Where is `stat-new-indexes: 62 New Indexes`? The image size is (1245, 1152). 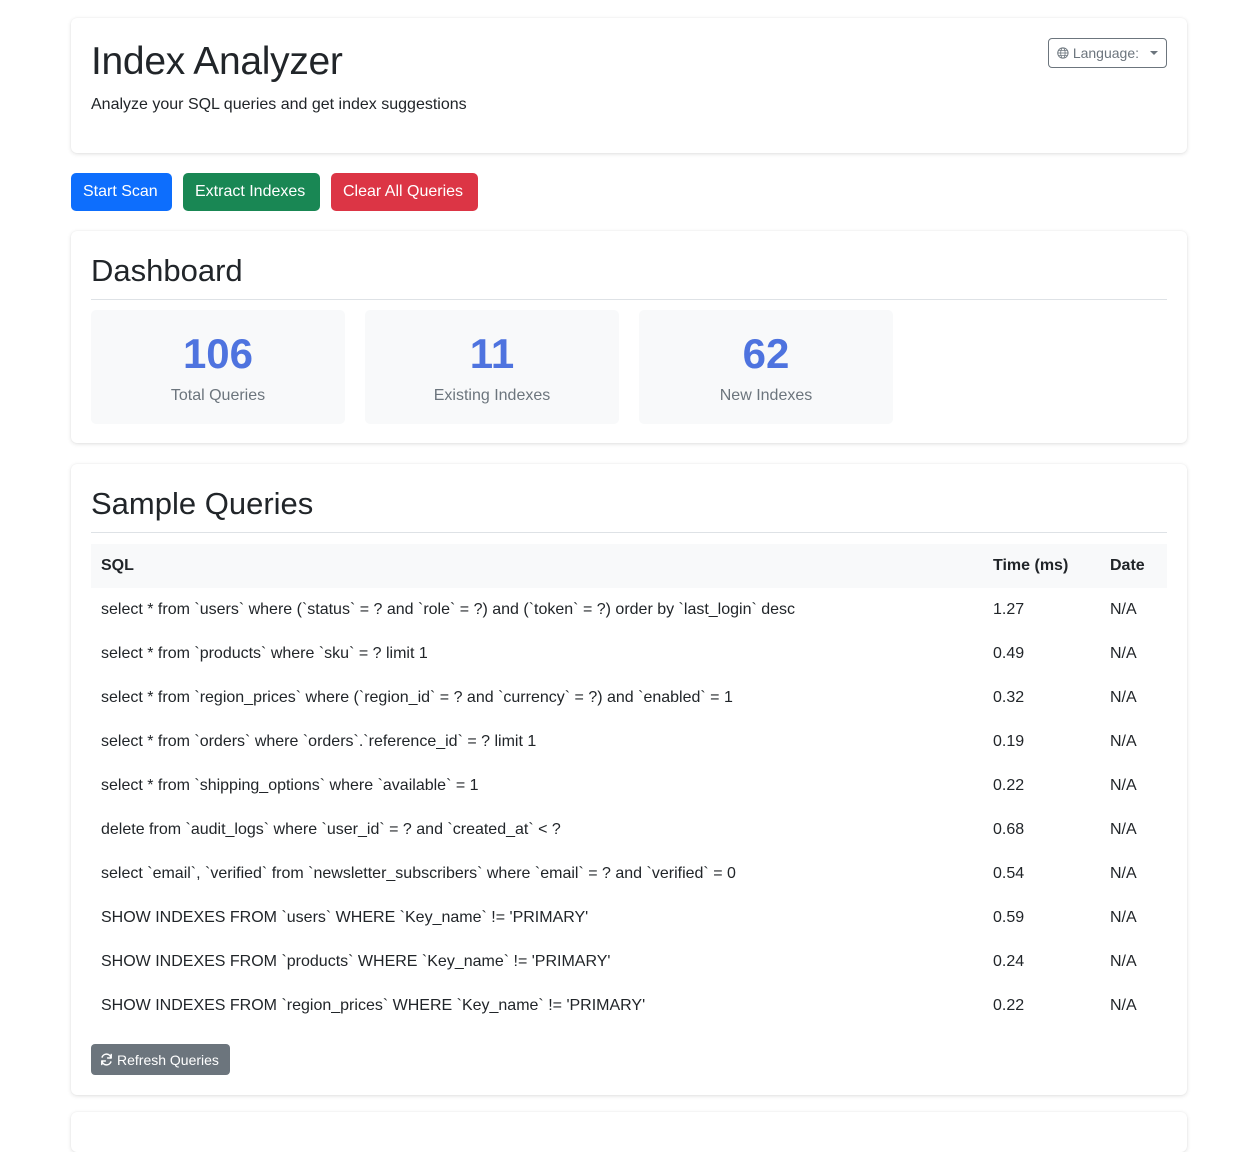
stat-new-indexes: 62 New Indexes is located at coordinates (766, 367).